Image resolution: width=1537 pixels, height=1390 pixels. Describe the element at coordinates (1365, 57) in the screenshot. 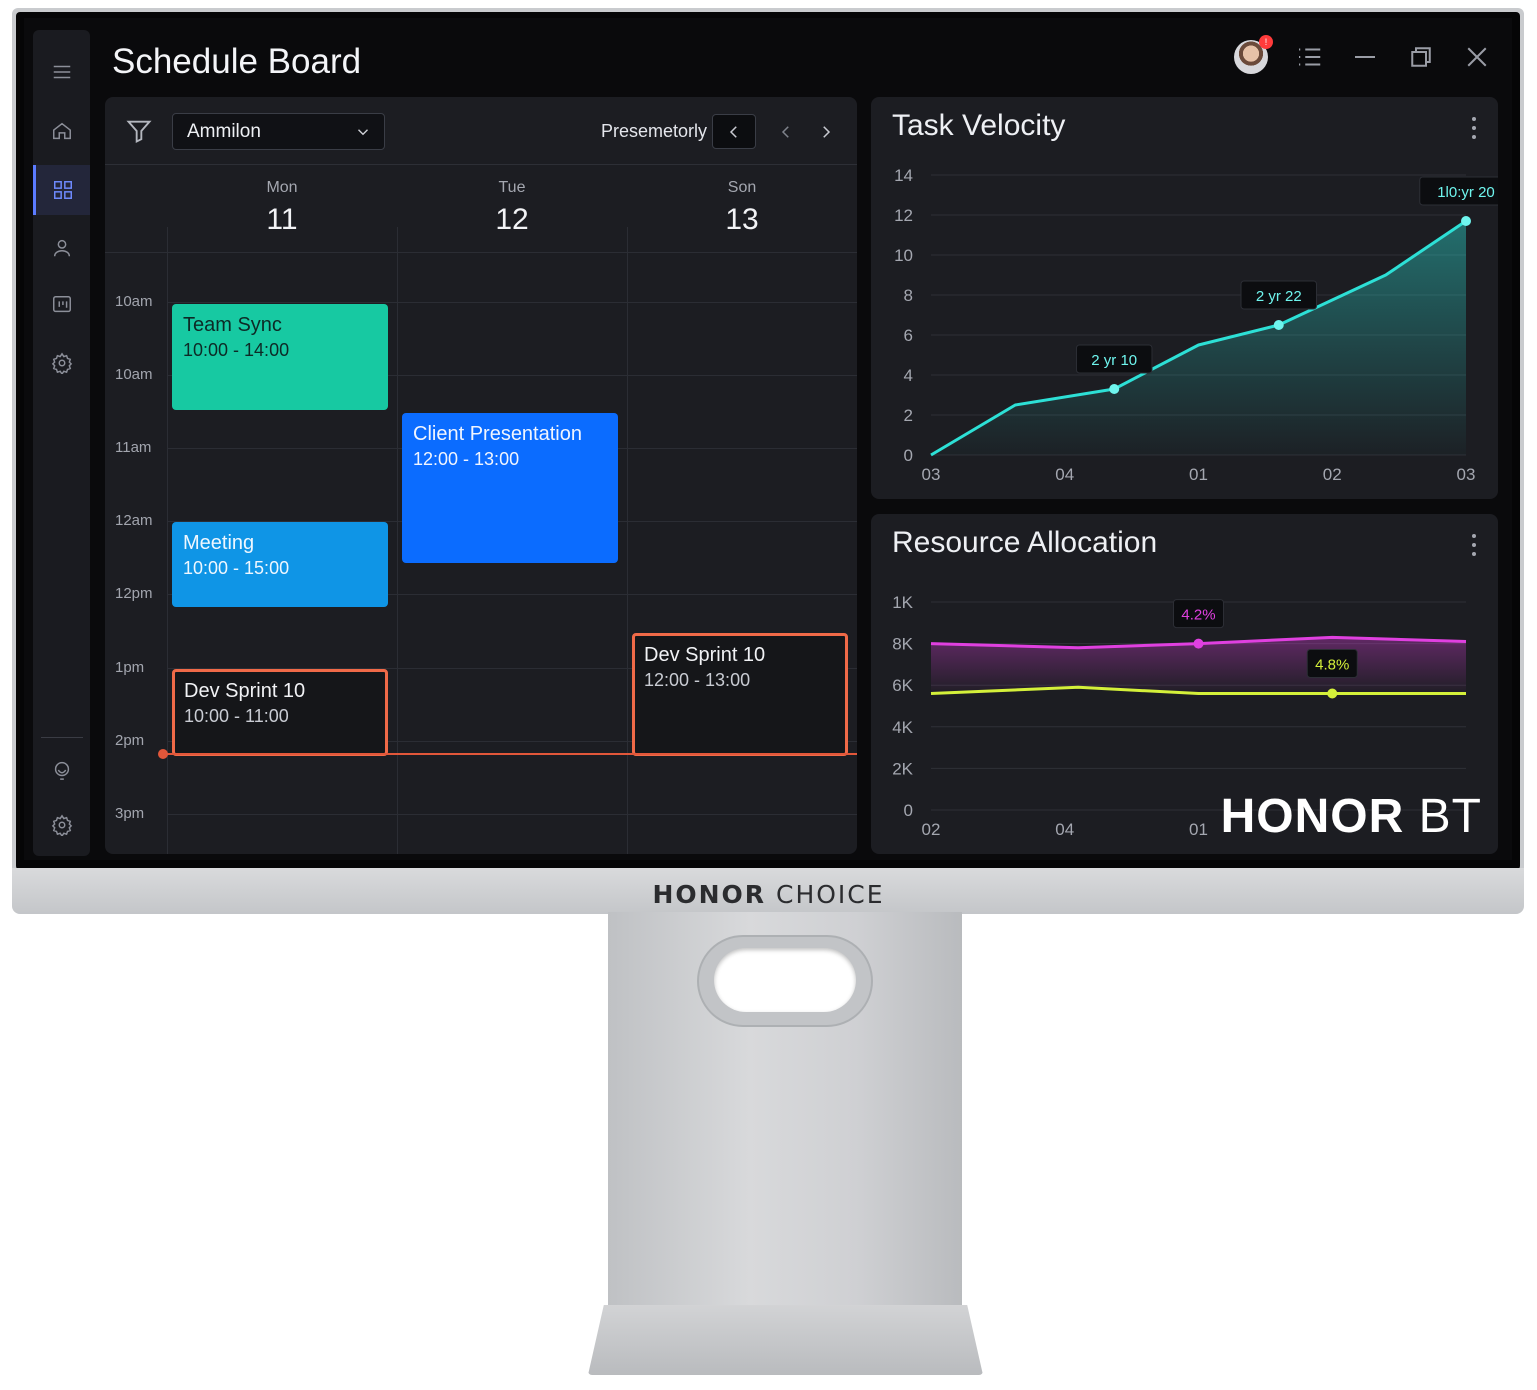

I see `minimize-icon` at that location.